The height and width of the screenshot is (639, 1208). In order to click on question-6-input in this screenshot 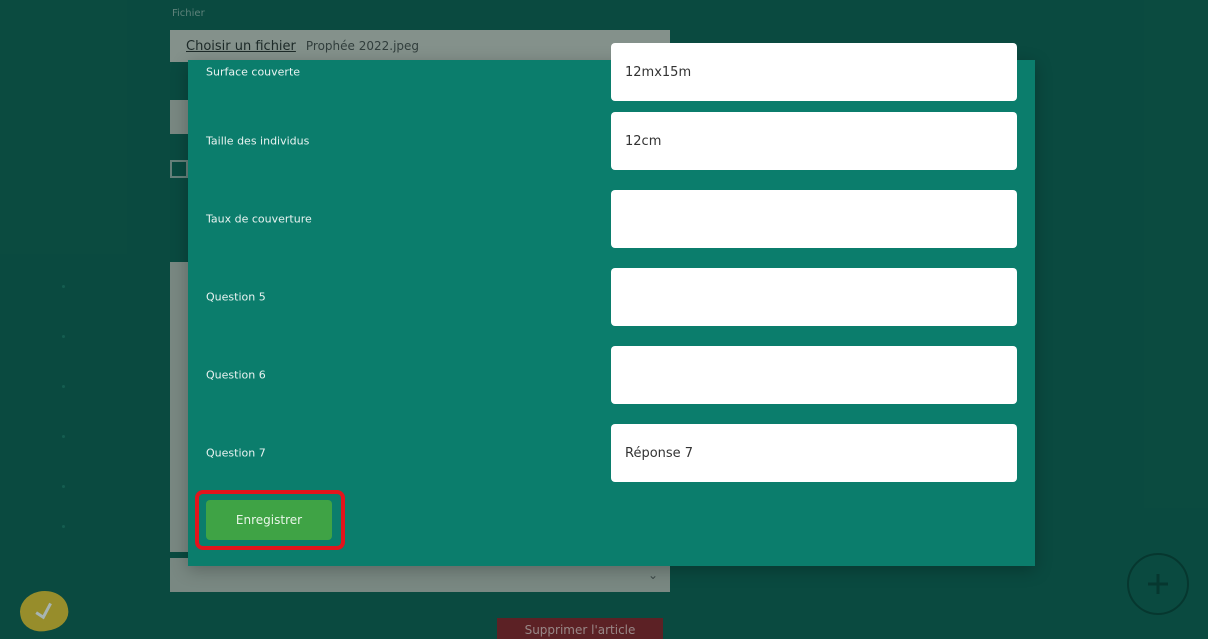, I will do `click(814, 375)`.